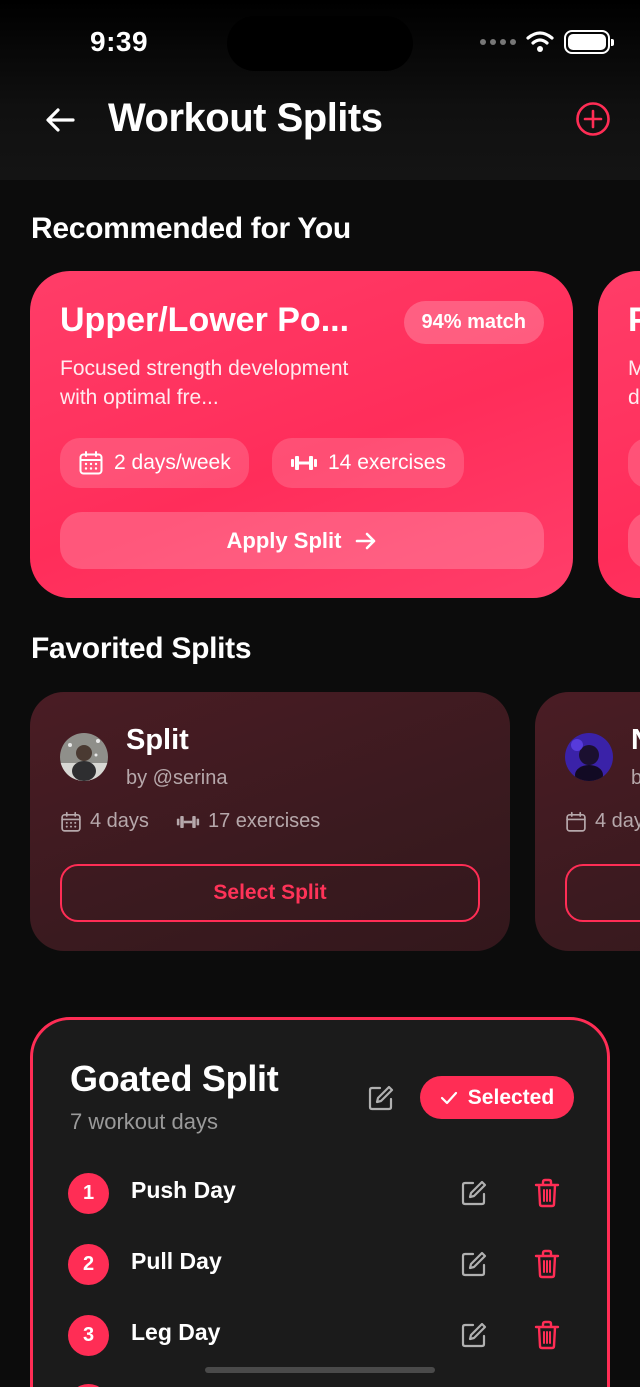  Describe the element at coordinates (634, 320) in the screenshot. I see `recommended-card-next-title: P` at that location.